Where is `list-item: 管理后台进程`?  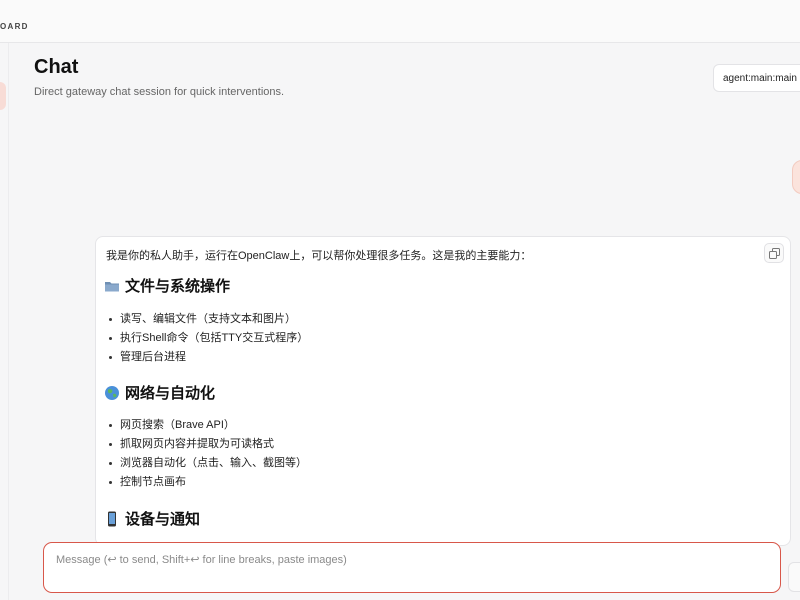
list-item: 管理后台进程 is located at coordinates (208, 357).